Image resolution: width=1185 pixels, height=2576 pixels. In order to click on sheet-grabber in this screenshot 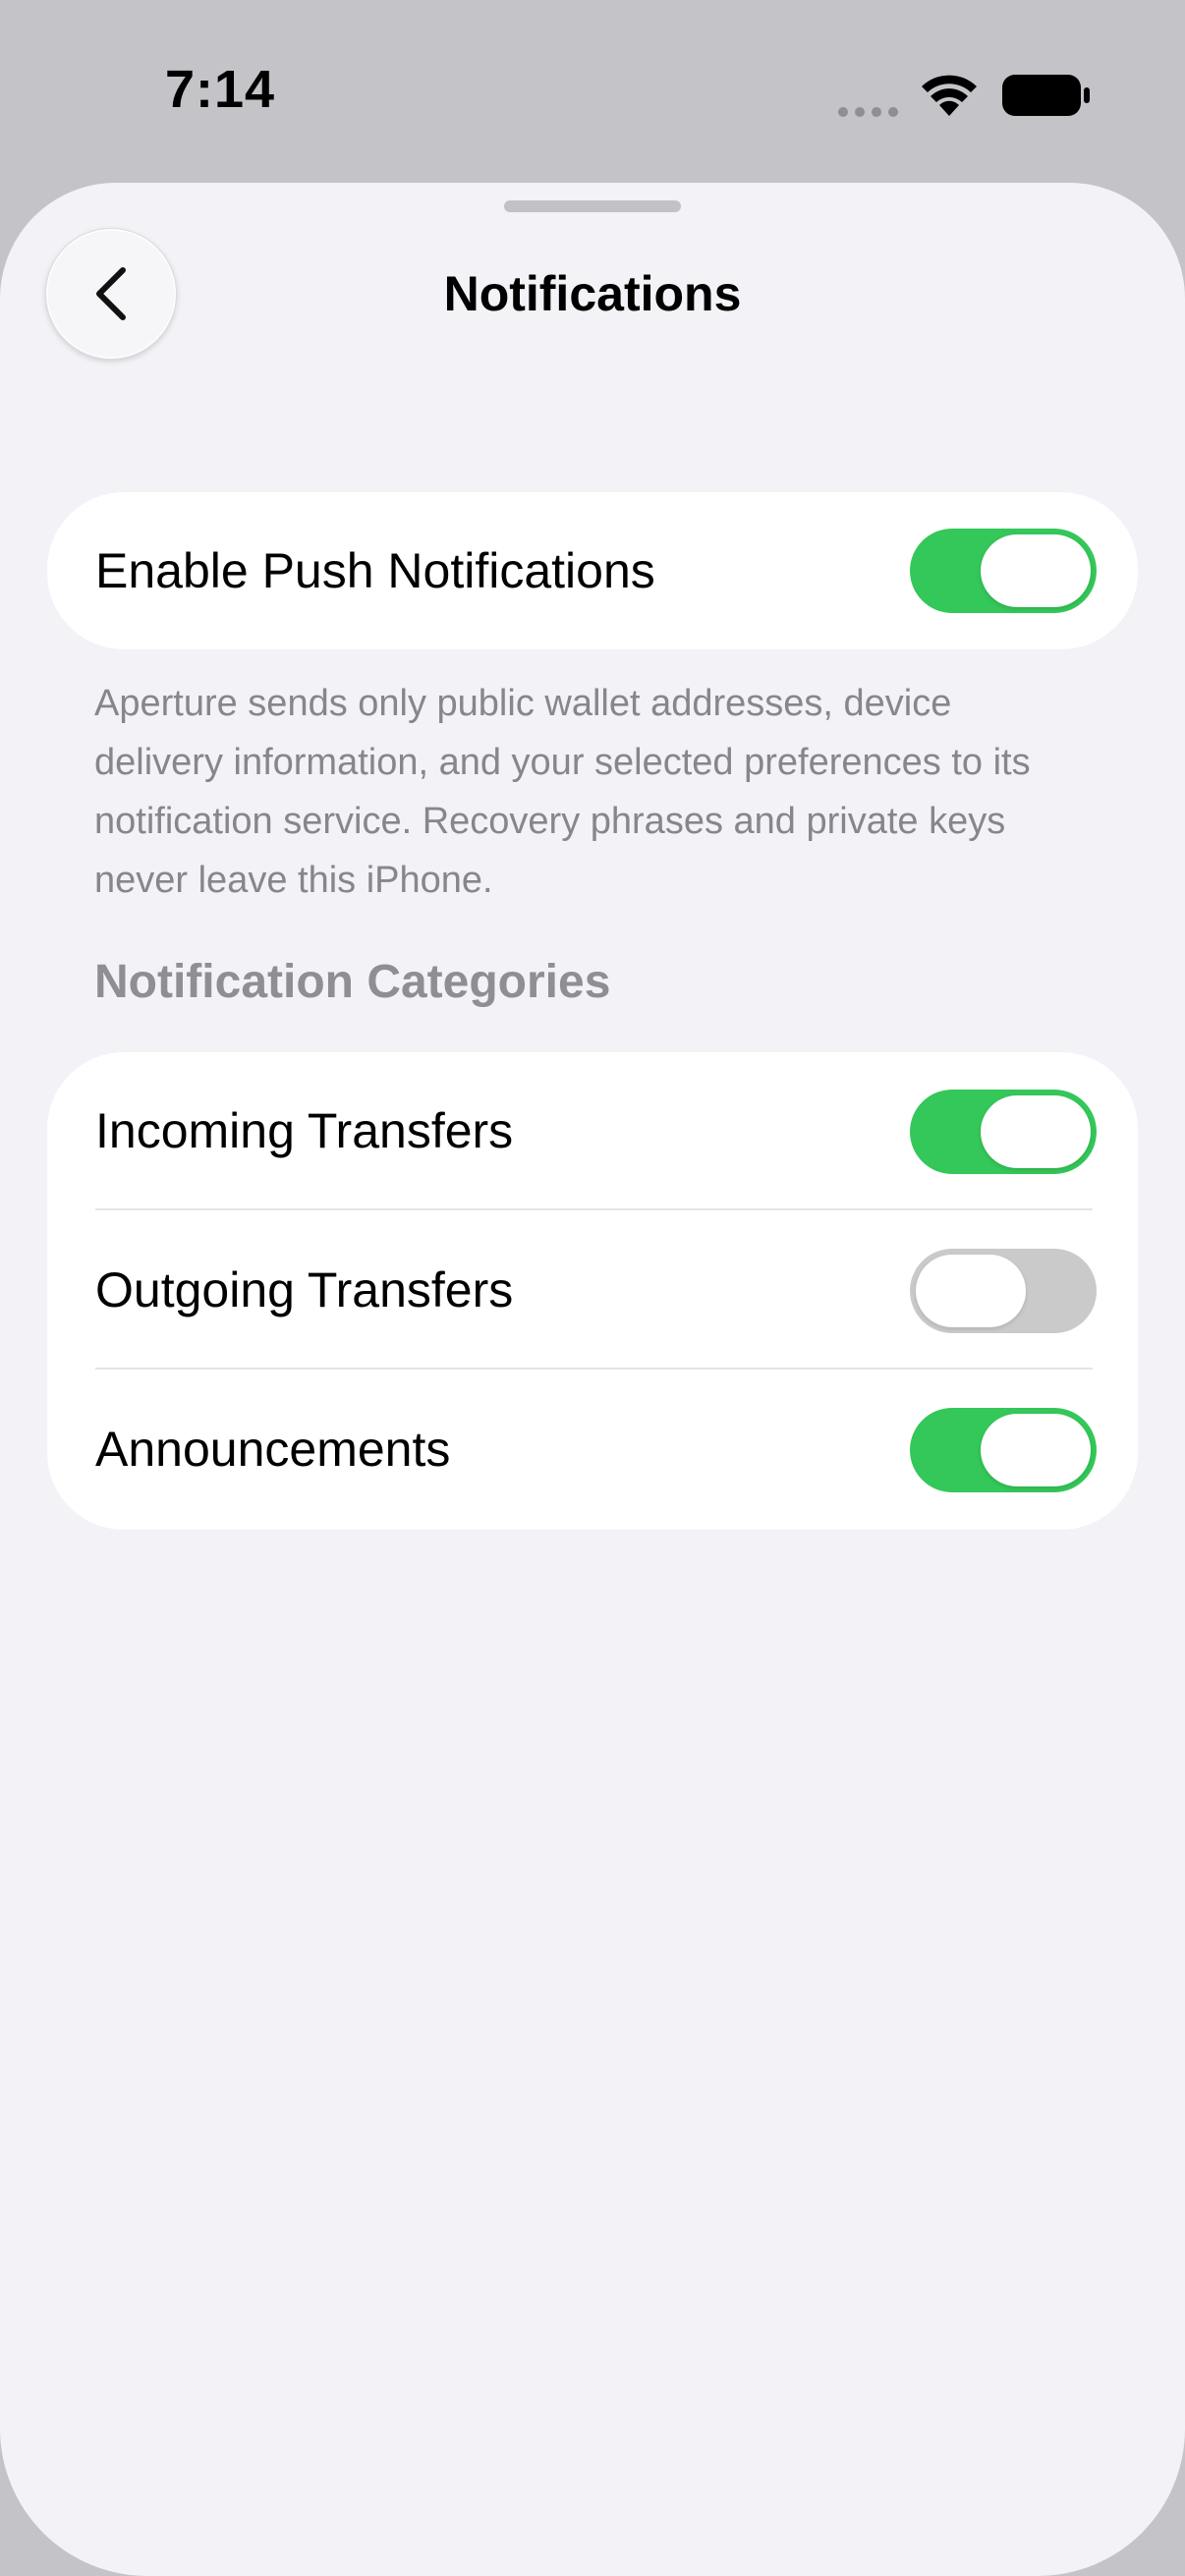, I will do `click(592, 206)`.